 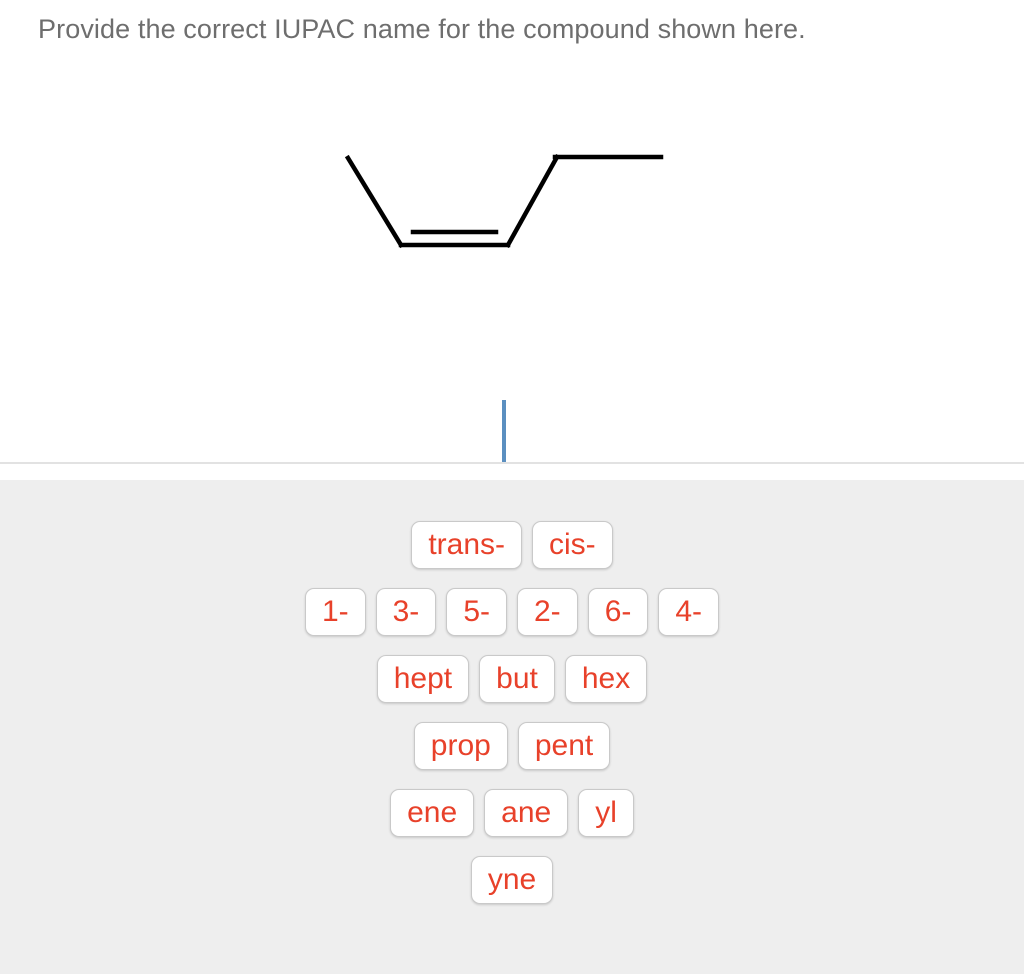 I want to click on molecule-diagram, so click(x=505, y=202).